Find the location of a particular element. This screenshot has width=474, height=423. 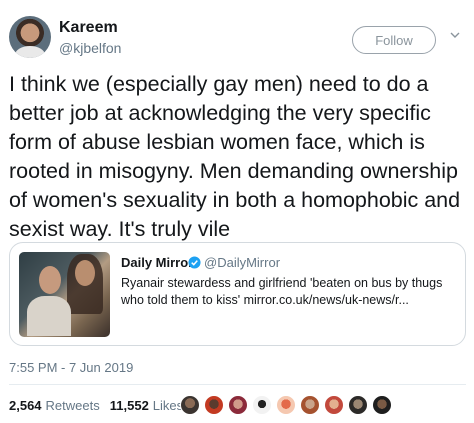

liker-avatars is located at coordinates (286, 405).